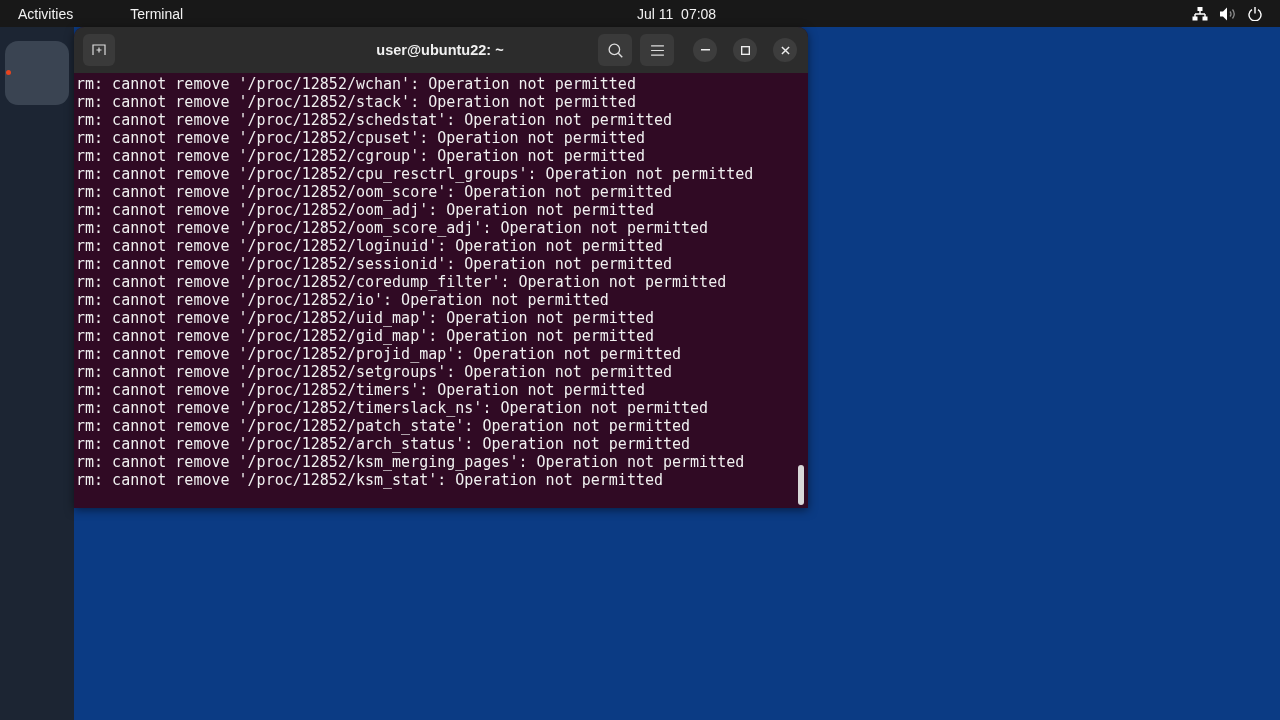 The image size is (1280, 720). I want to click on scrollbar-thumb, so click(801, 485).